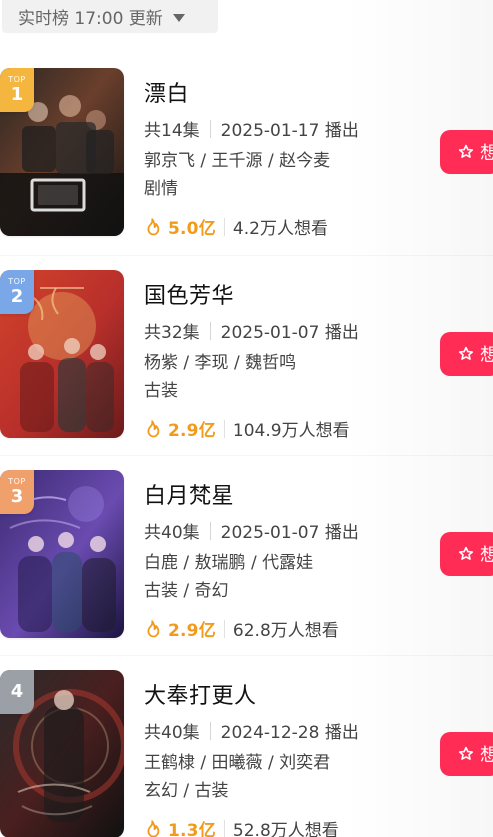 Image resolution: width=493 pixels, height=837 pixels. What do you see at coordinates (62, 354) in the screenshot?
I see `poster-image: TOP 2` at bounding box center [62, 354].